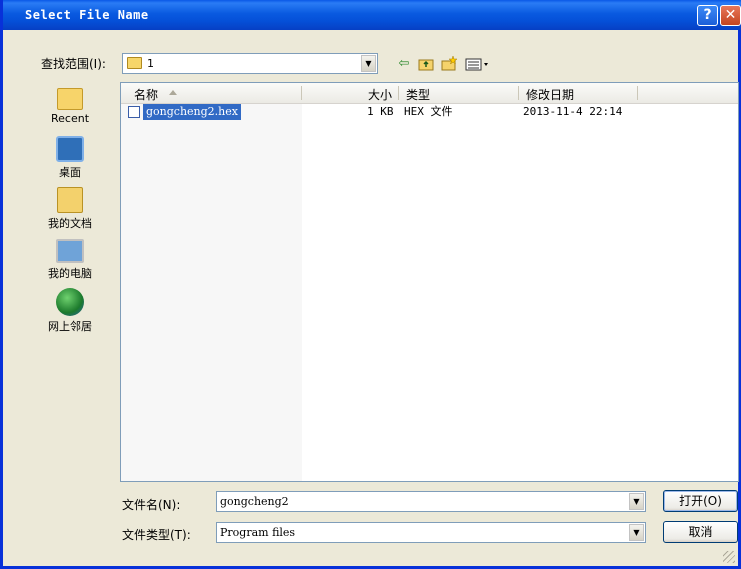  What do you see at coordinates (70, 149) in the screenshot?
I see `desktop-icon` at bounding box center [70, 149].